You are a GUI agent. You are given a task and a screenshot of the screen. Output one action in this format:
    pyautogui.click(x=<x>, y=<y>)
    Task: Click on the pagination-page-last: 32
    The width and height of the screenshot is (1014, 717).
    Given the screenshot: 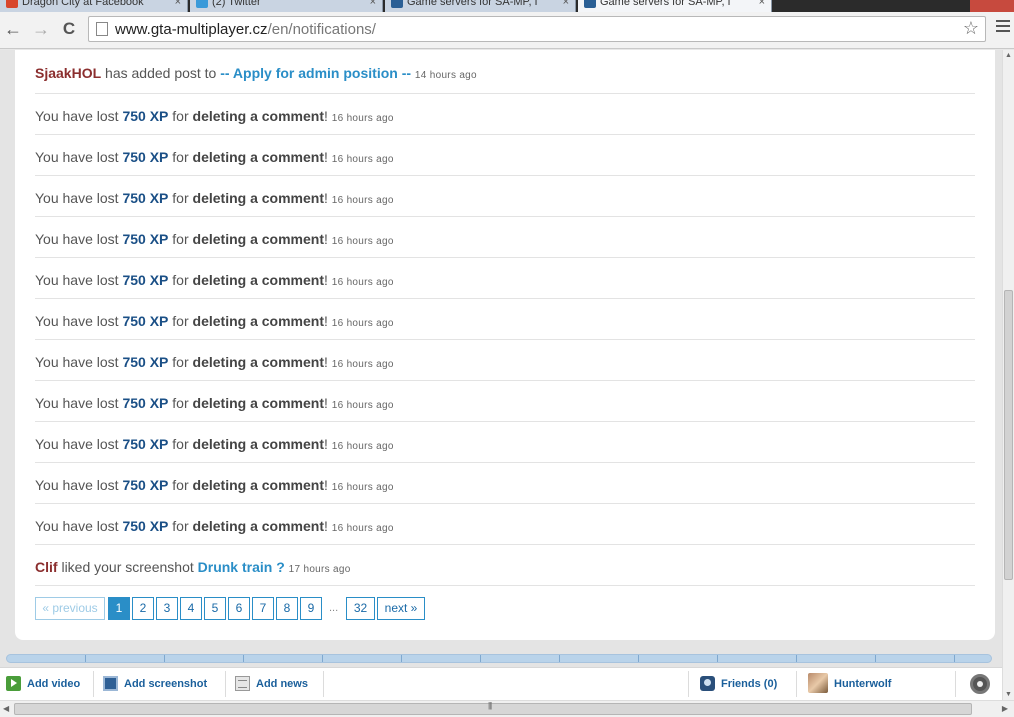 What is the action you would take?
    pyautogui.click(x=360, y=608)
    